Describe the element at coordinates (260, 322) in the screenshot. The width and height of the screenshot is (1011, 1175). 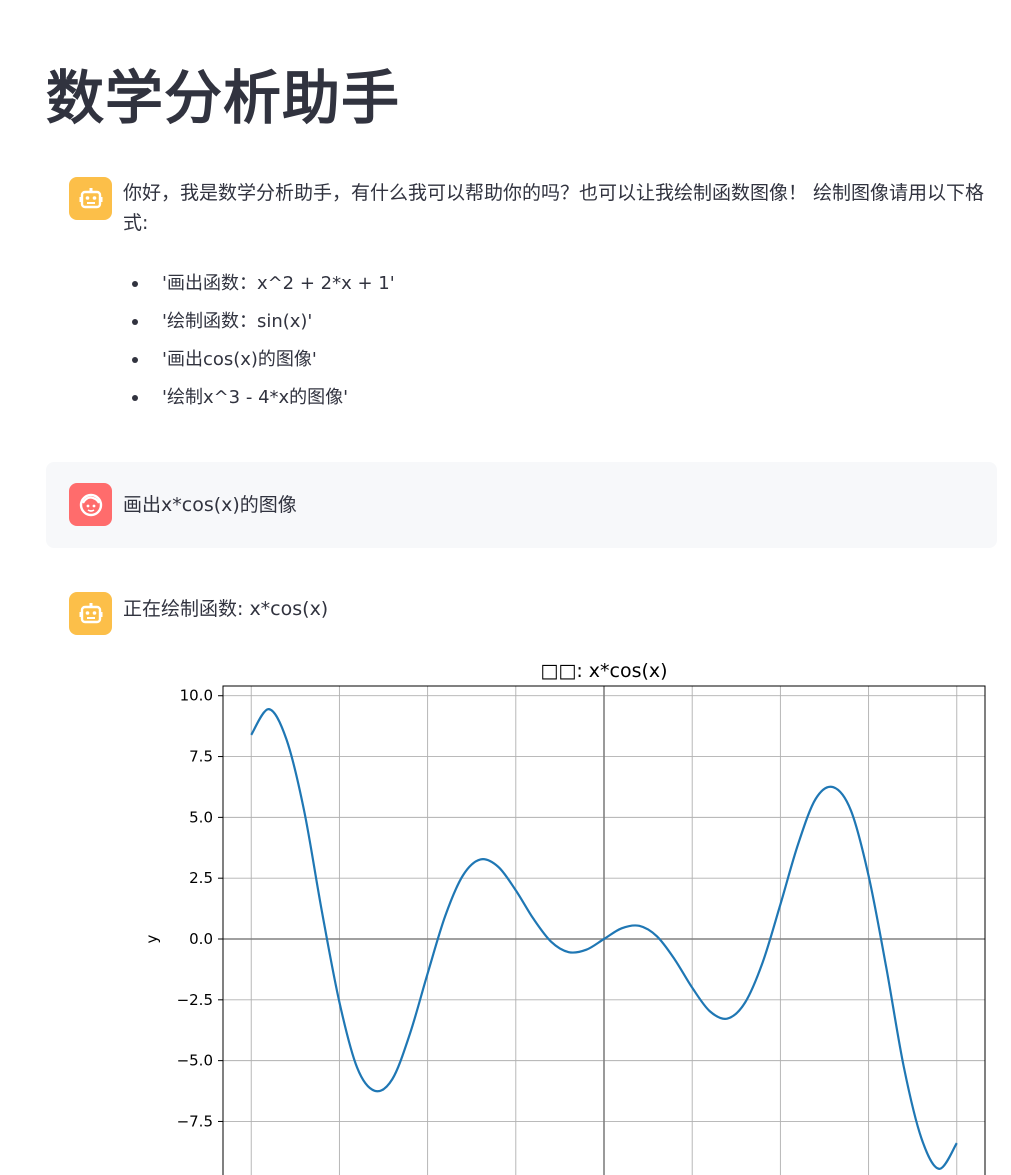
I see `list-item: '绘制函数：sin(x)'` at that location.